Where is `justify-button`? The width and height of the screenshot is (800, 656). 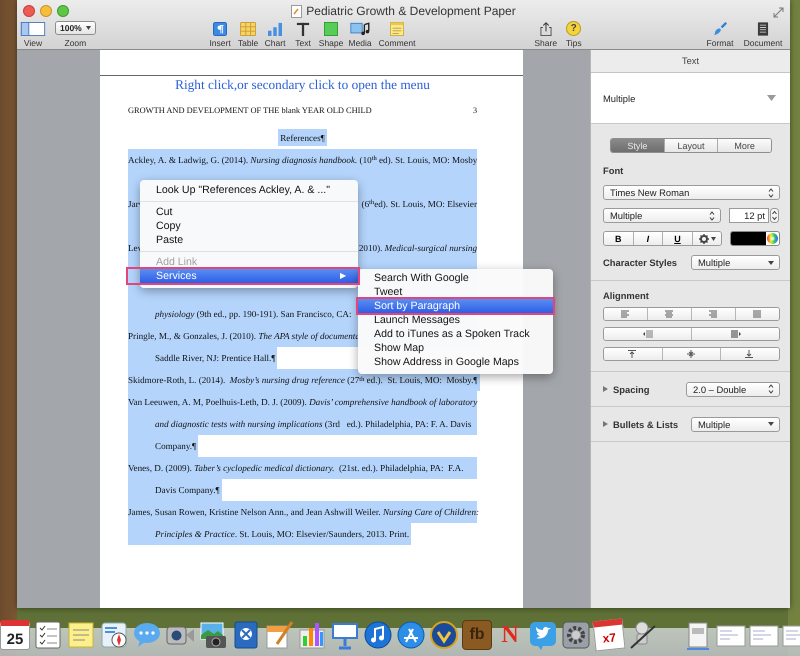
justify-button is located at coordinates (757, 314).